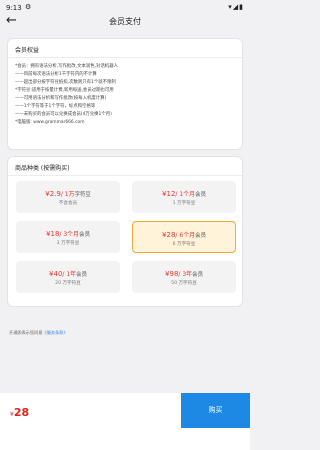  I want to click on price-unit: / 1年, so click(69, 274).